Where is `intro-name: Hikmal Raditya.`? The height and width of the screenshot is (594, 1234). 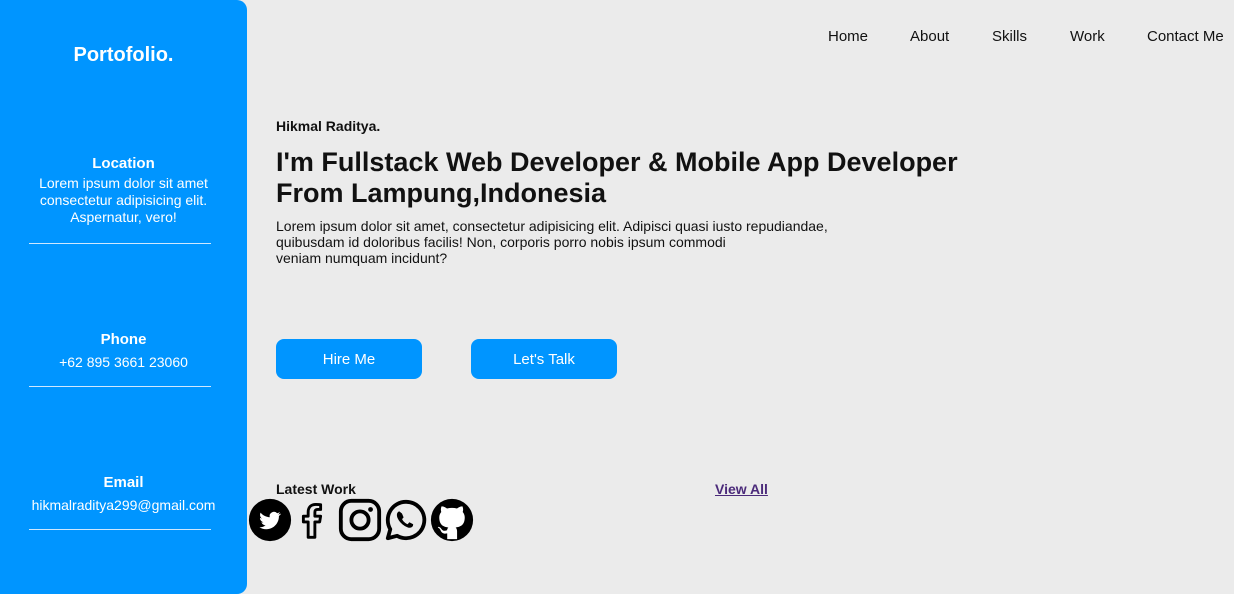
intro-name: Hikmal Raditya. is located at coordinates (328, 126).